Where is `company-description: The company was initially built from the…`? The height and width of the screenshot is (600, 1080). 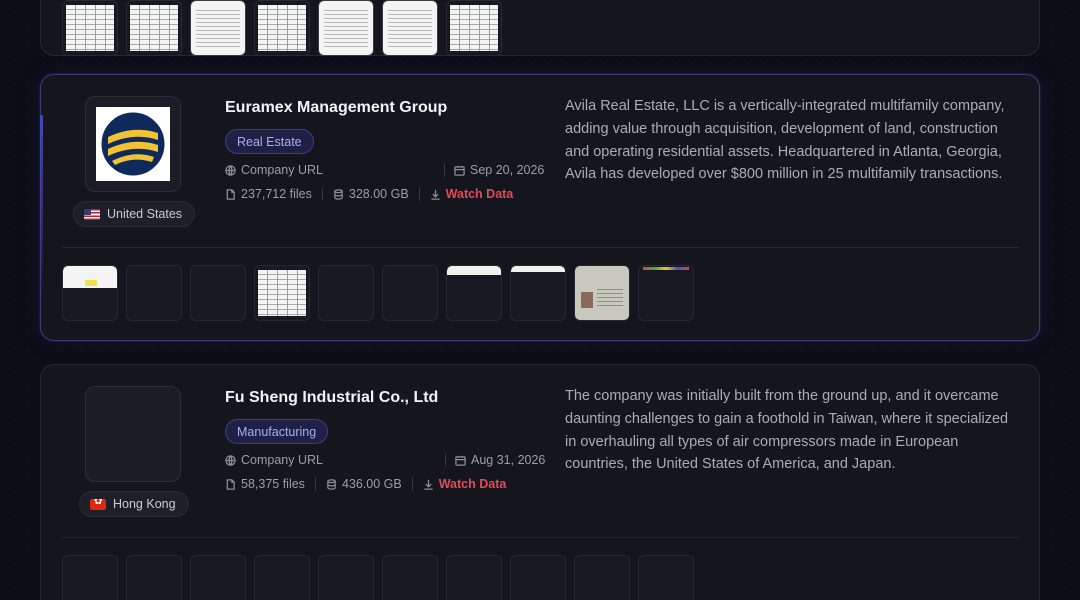
company-description: The company was initially built from the… is located at coordinates (787, 430).